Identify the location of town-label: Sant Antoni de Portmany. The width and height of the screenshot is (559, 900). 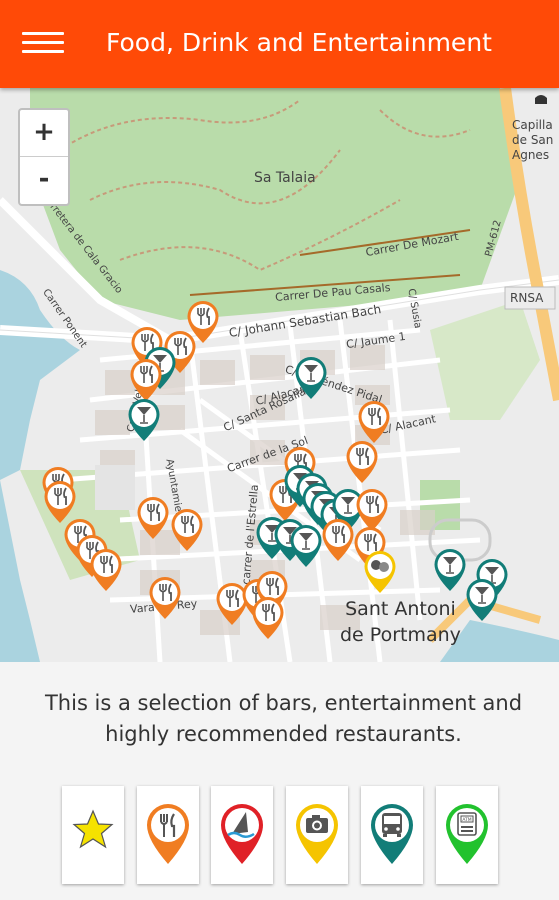
(400, 622).